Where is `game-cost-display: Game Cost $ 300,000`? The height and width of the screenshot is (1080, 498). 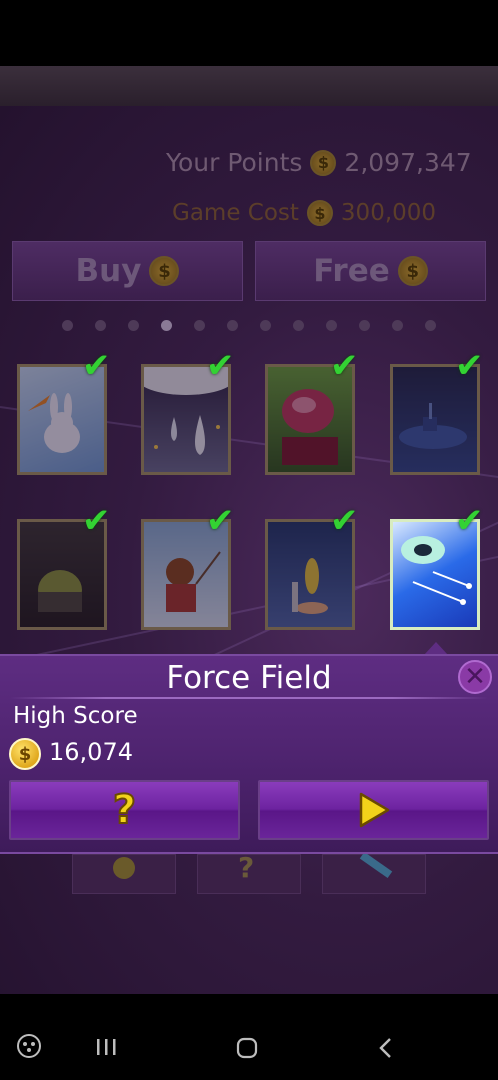
game-cost-display: Game Cost $ 300,000 is located at coordinates (304, 213).